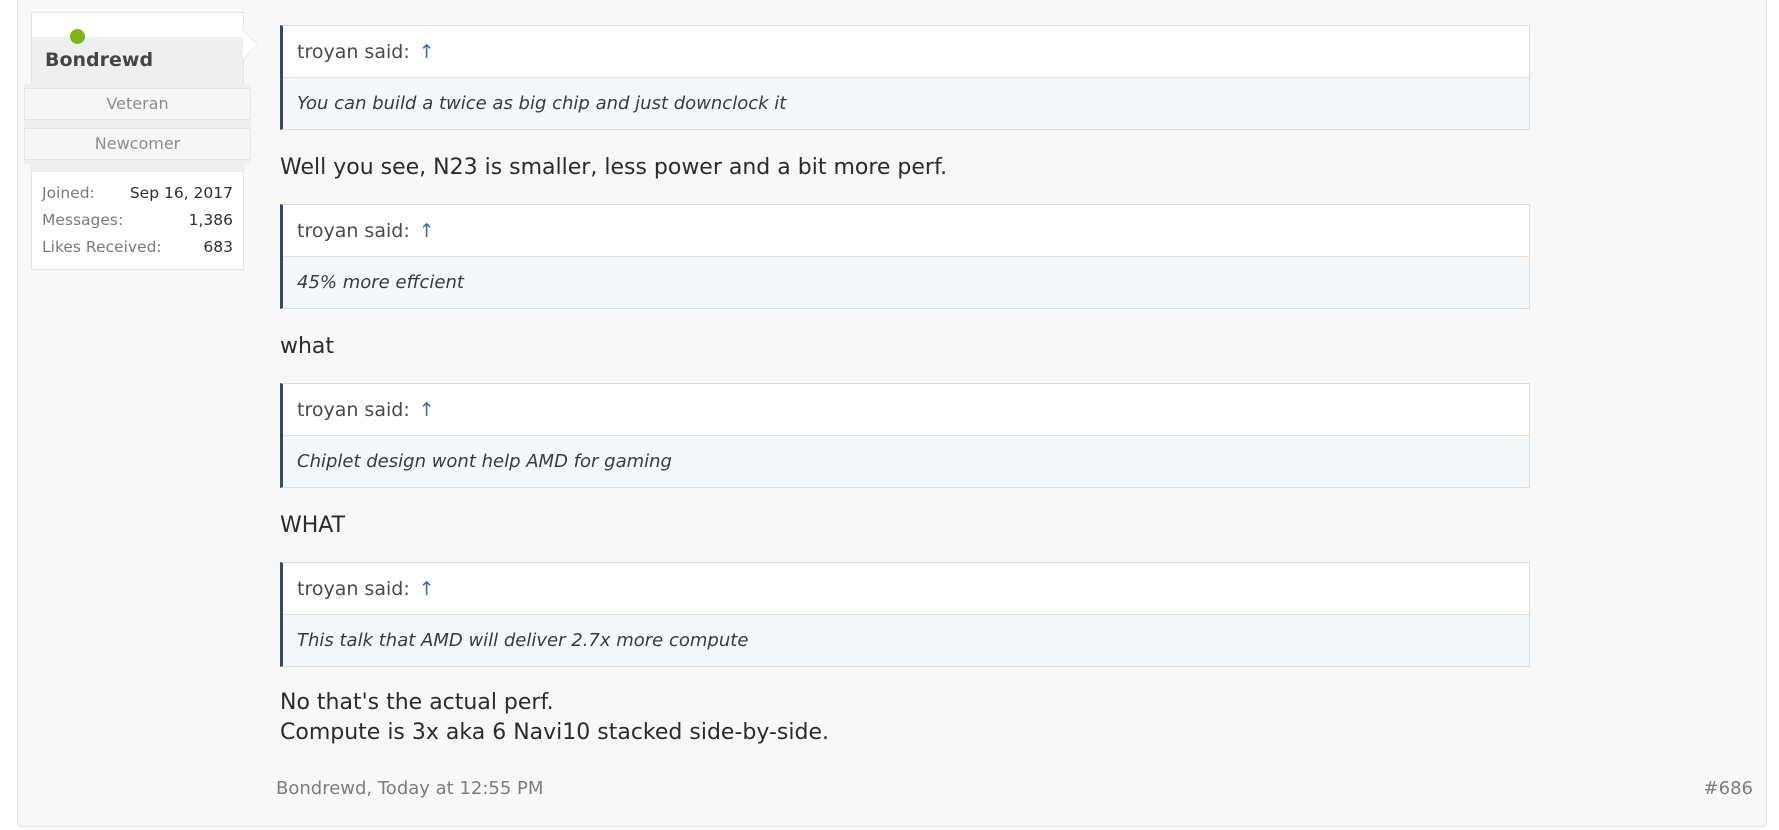 The image size is (1779, 830). I want to click on user-title: Veteran, so click(137, 104).